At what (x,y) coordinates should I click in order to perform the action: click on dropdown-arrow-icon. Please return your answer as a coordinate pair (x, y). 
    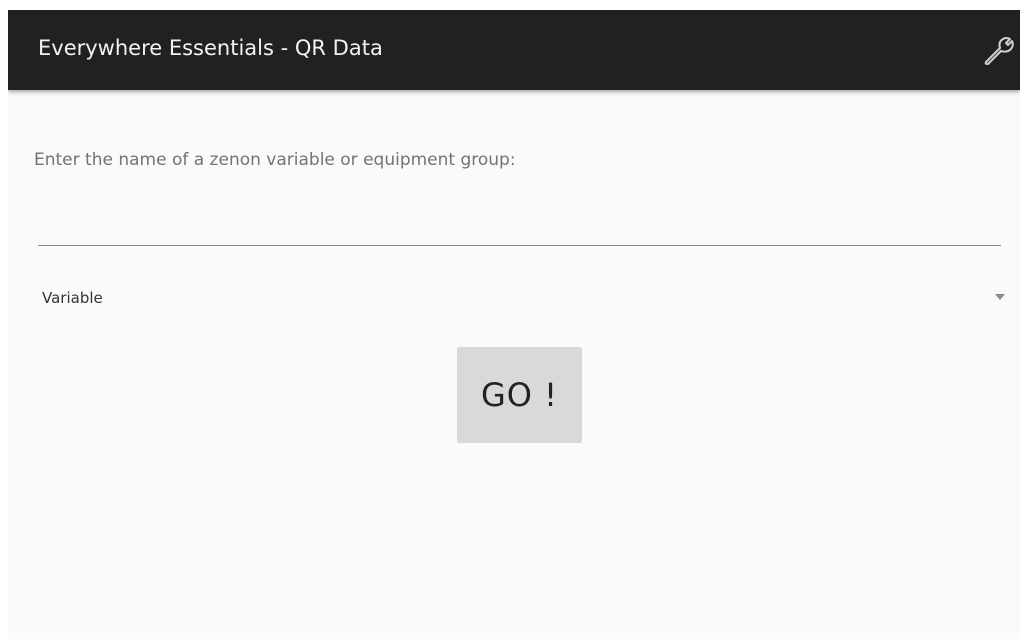
    Looking at the image, I should click on (1000, 297).